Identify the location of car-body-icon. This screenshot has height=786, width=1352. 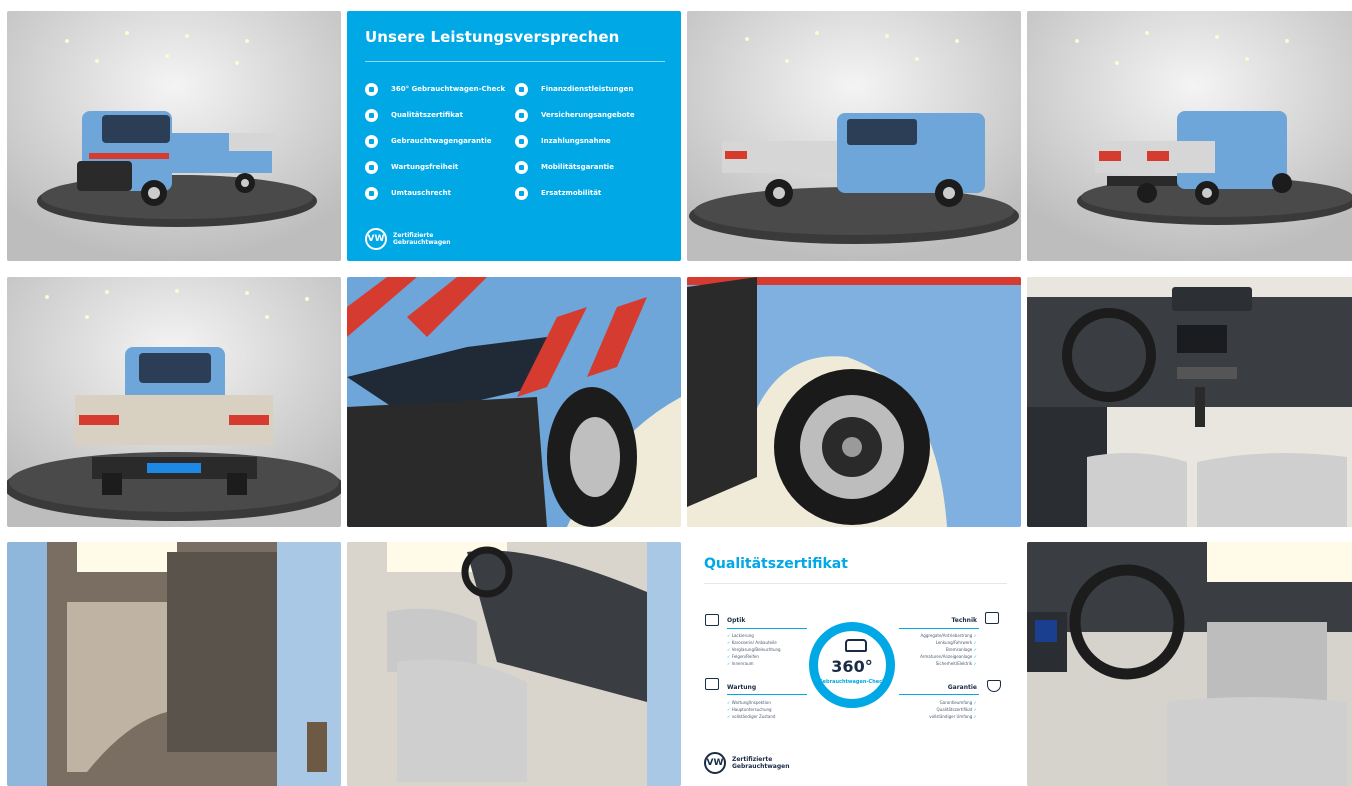
(712, 620).